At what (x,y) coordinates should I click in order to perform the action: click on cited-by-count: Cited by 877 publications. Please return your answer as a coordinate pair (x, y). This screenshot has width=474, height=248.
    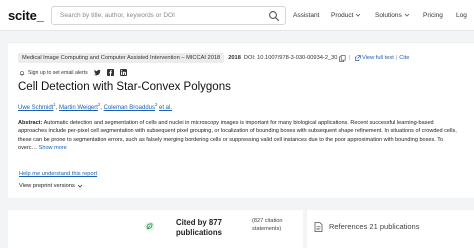
    Looking at the image, I should click on (211, 227).